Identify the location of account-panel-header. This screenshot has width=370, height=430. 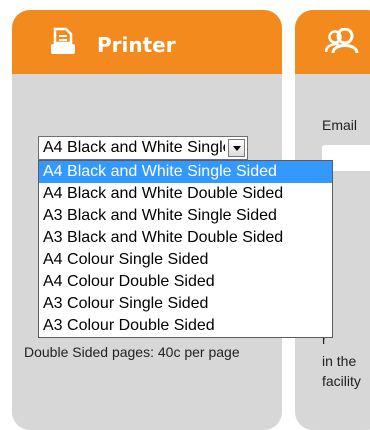
(332, 42).